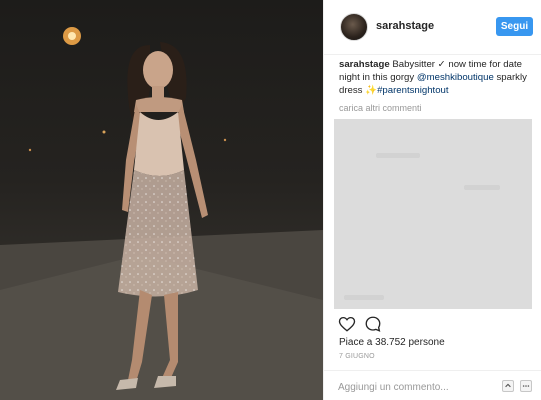 Image resolution: width=541 pixels, height=400 pixels. I want to click on load-more-comments-link: carica altri commenti, so click(380, 108).